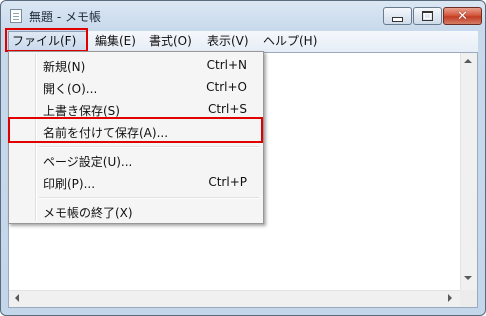  I want to click on menu-item-shortcut: Ctrl+P, so click(227, 182).